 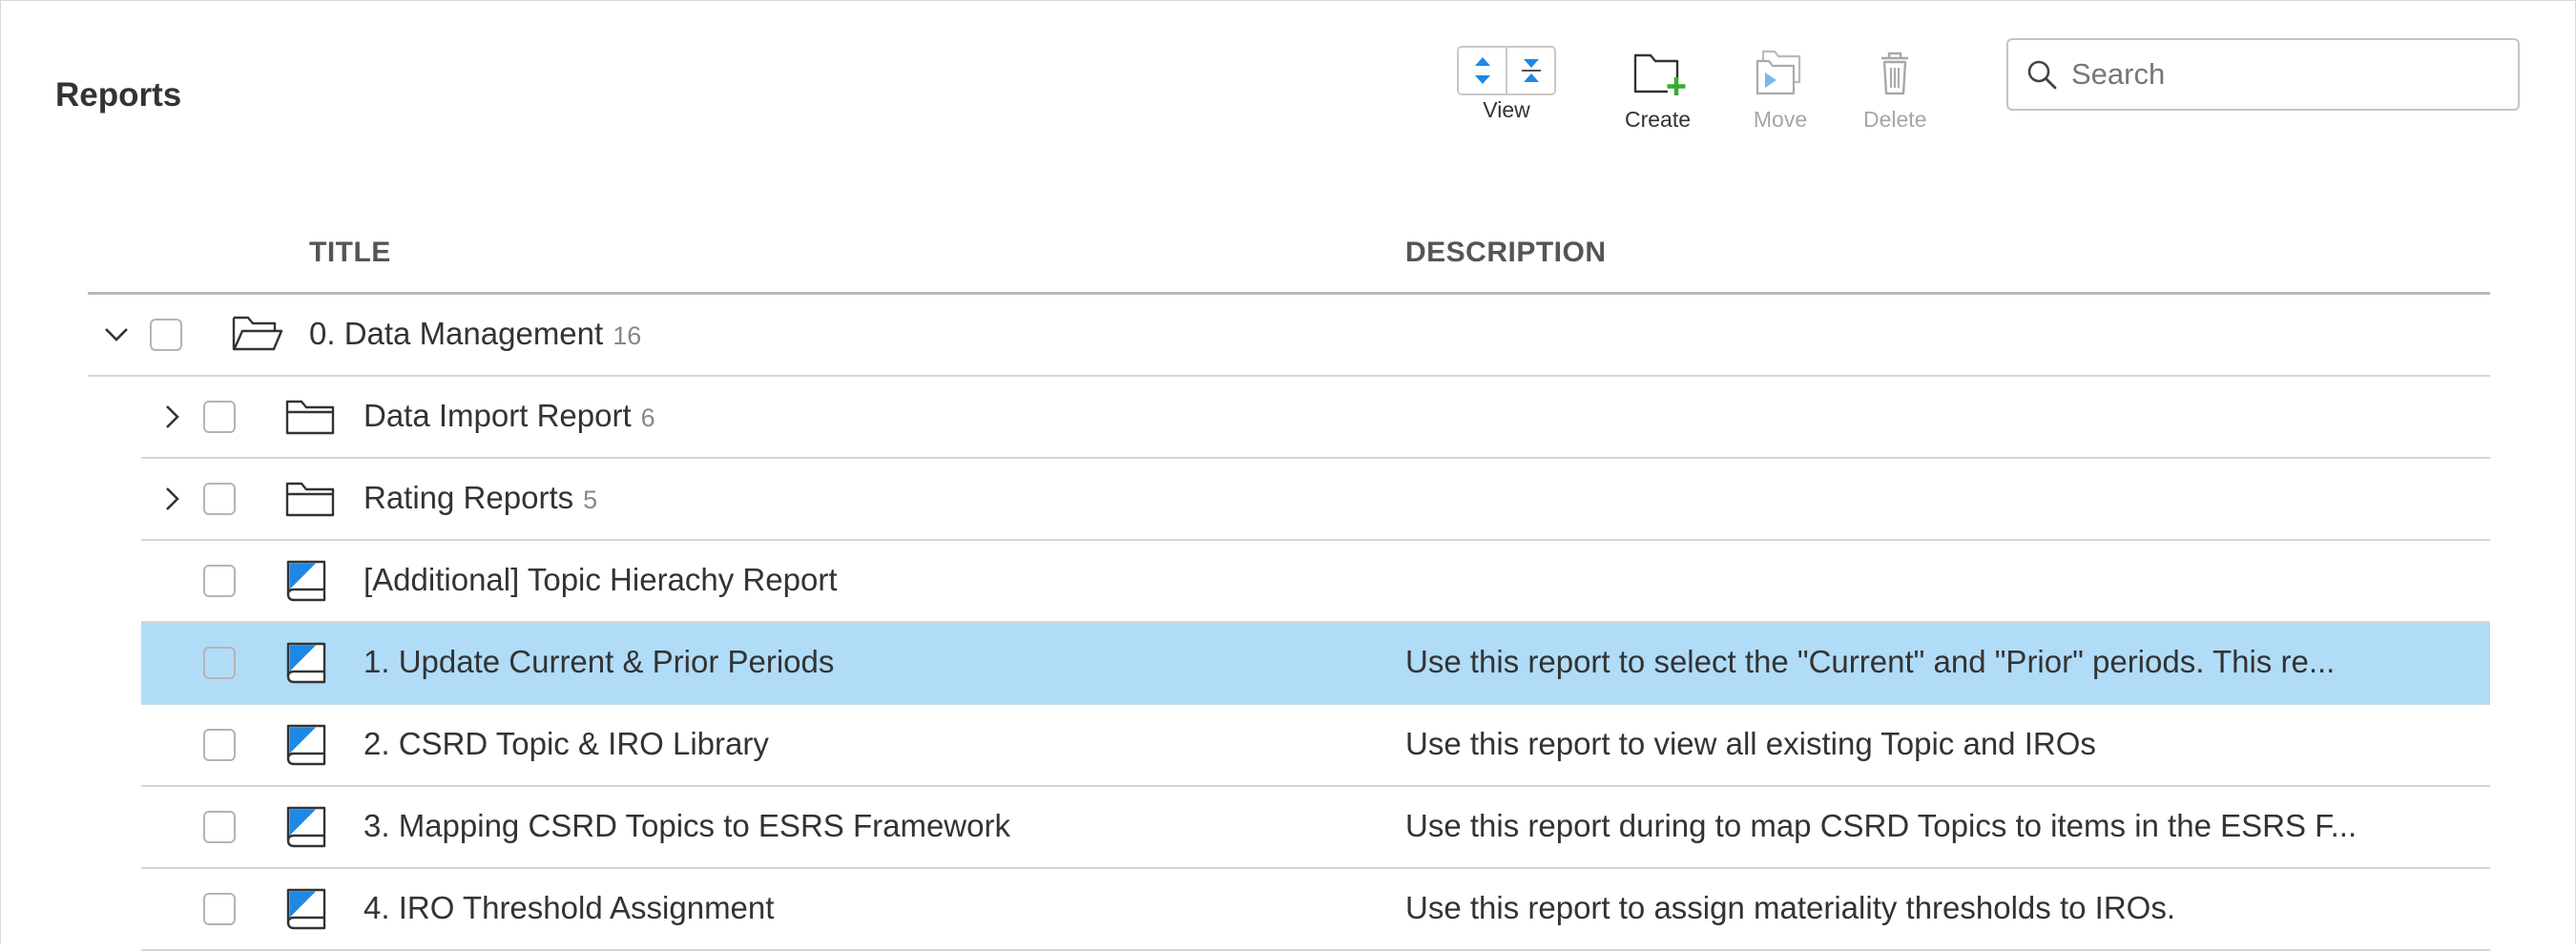 I want to click on item-count: 5, so click(x=590, y=500).